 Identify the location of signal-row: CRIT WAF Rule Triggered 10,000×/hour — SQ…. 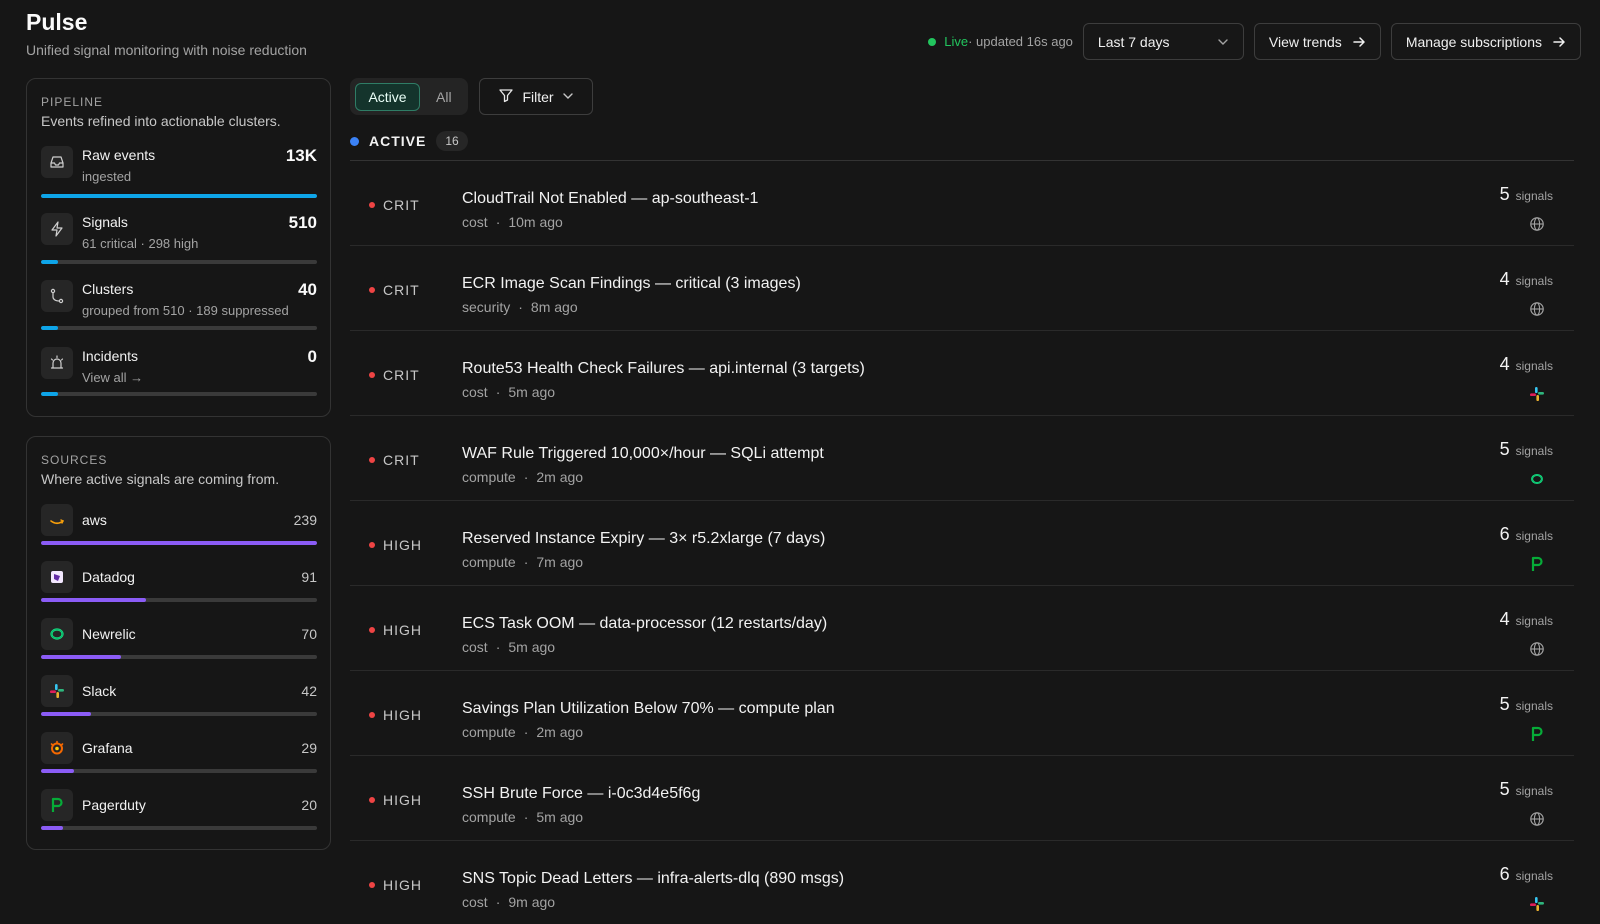
(962, 458).